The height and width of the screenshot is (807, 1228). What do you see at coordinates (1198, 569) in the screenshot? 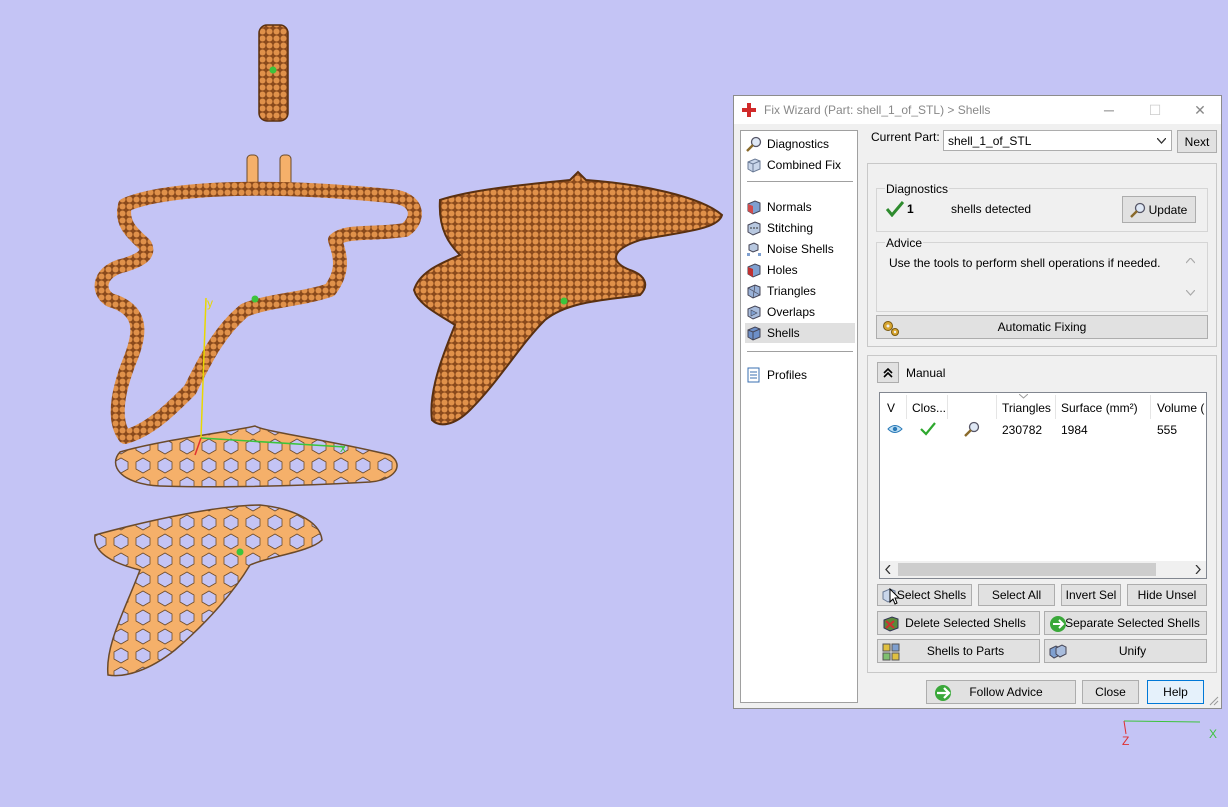
I see `chevron-right-icon` at bounding box center [1198, 569].